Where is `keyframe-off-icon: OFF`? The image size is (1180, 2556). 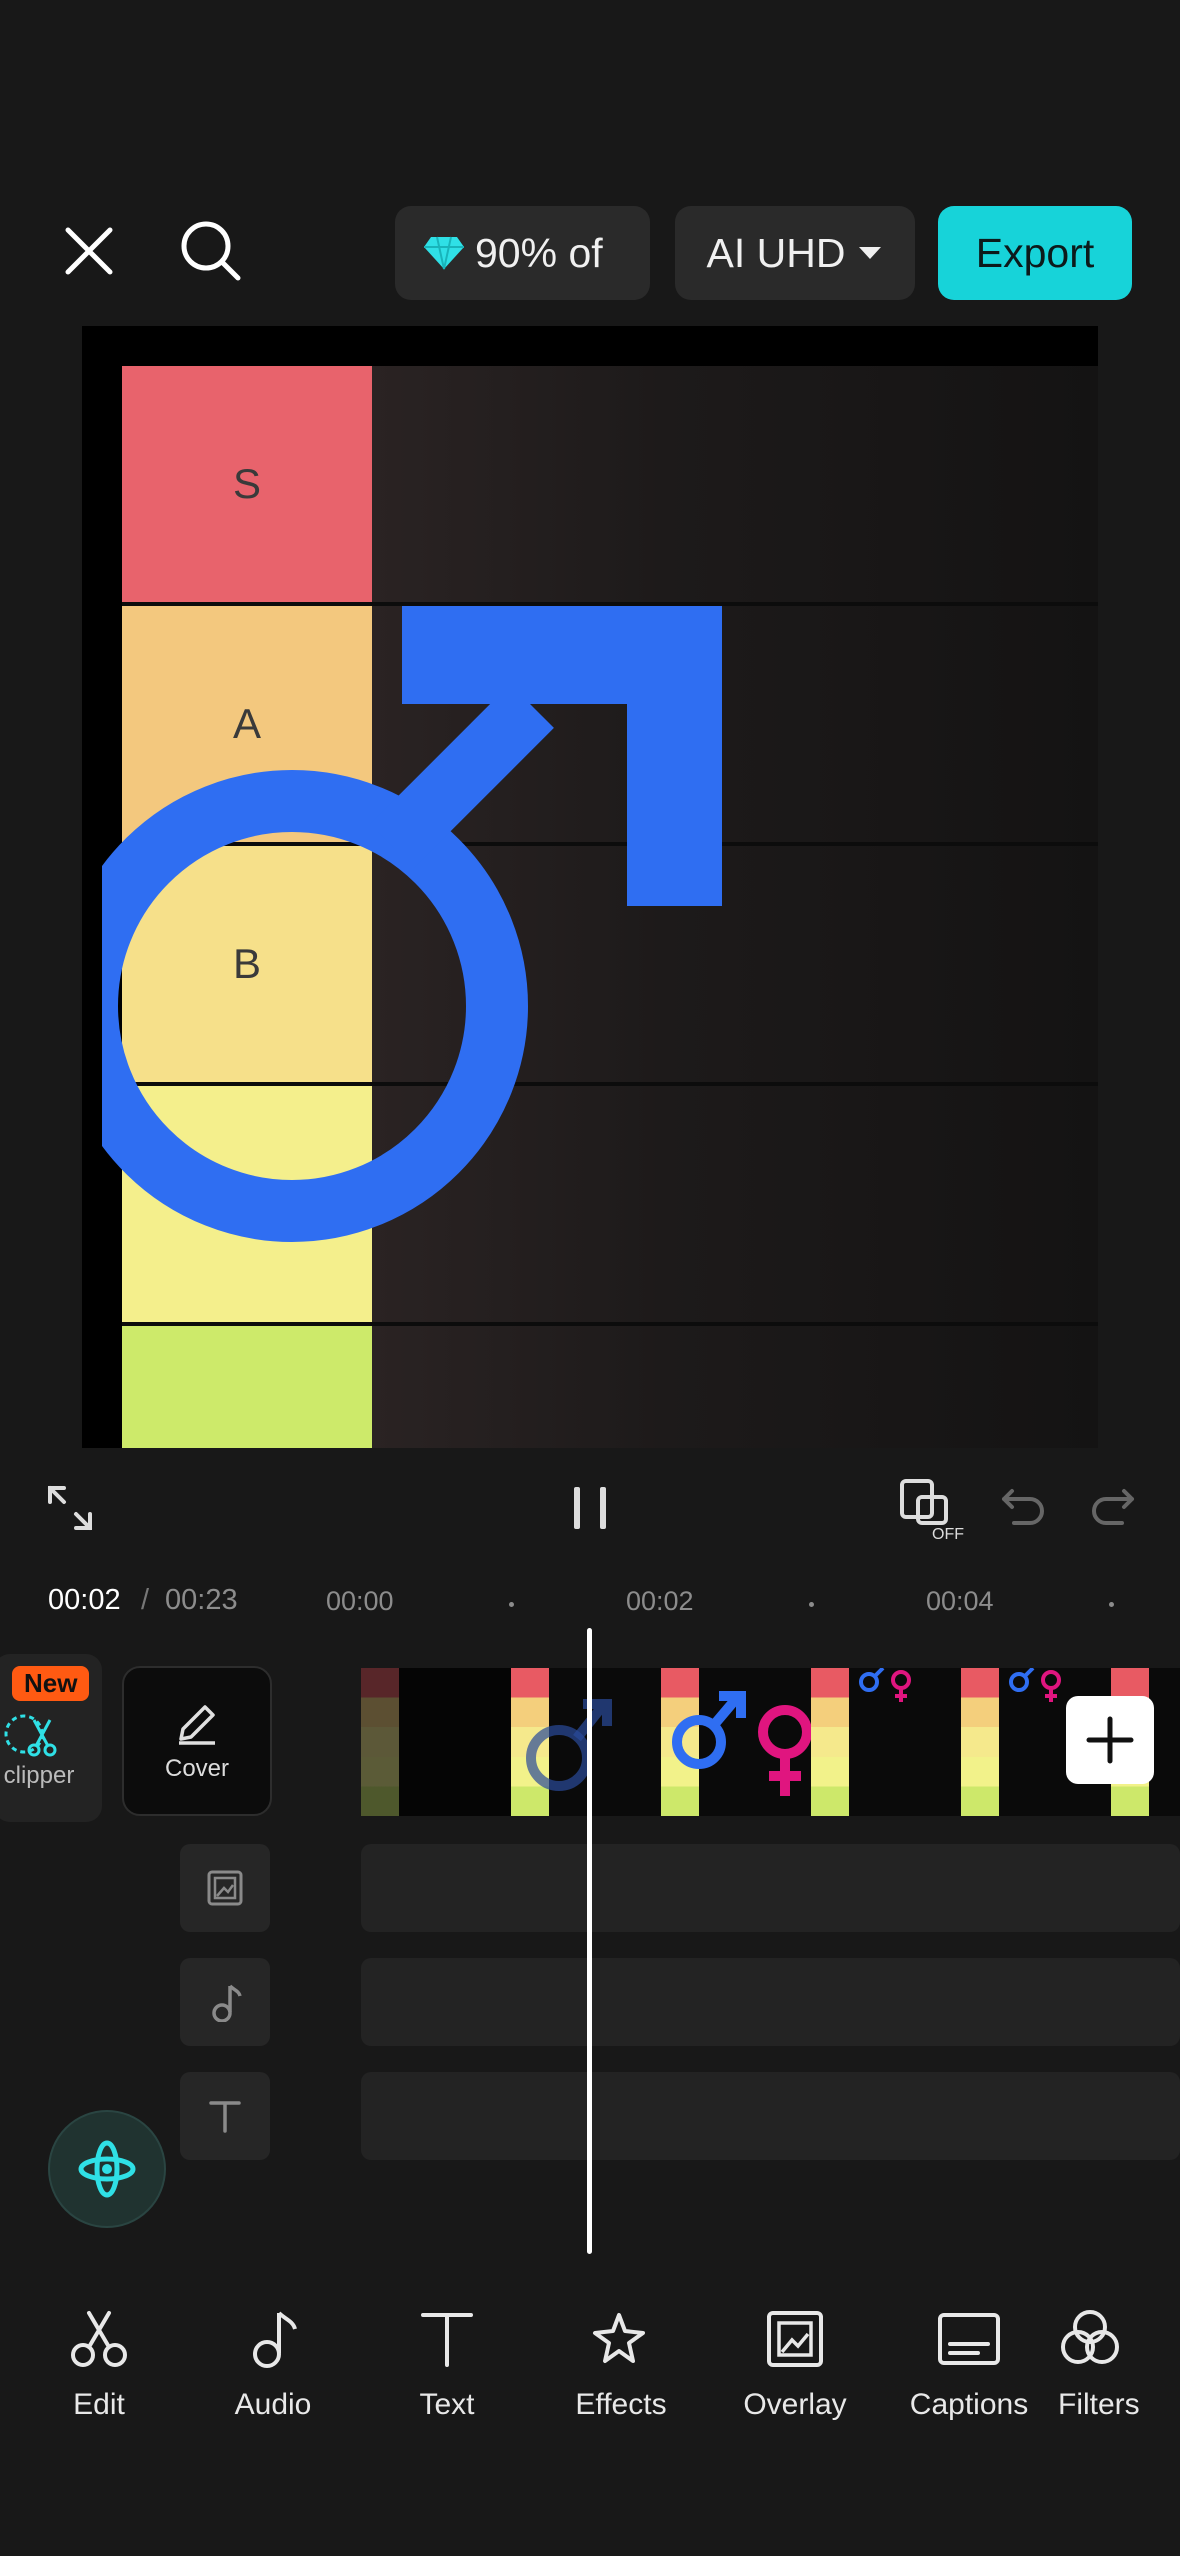
keyframe-off-icon: OFF is located at coordinates (932, 1510).